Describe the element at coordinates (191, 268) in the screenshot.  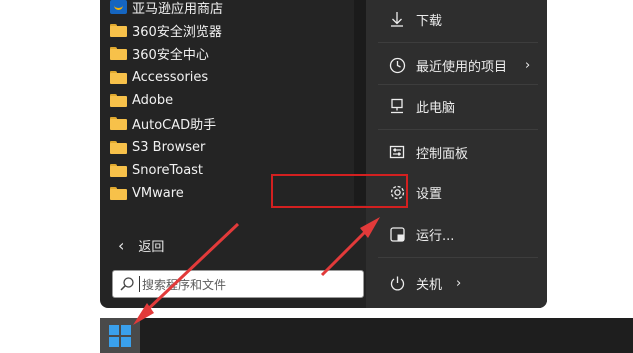
I see `arrow-to-start-button` at that location.